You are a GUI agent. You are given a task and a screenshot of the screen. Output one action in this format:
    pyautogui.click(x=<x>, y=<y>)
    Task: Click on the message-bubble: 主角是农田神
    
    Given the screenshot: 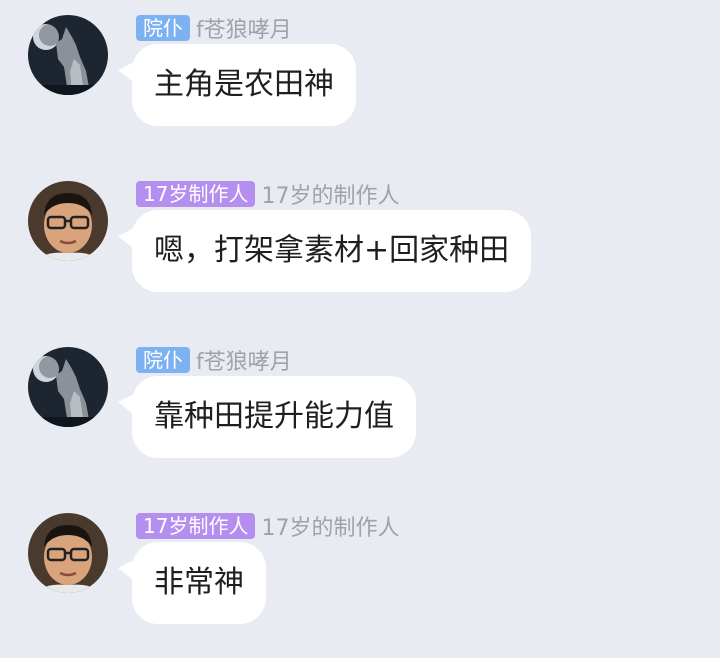 What is the action you would take?
    pyautogui.click(x=244, y=85)
    